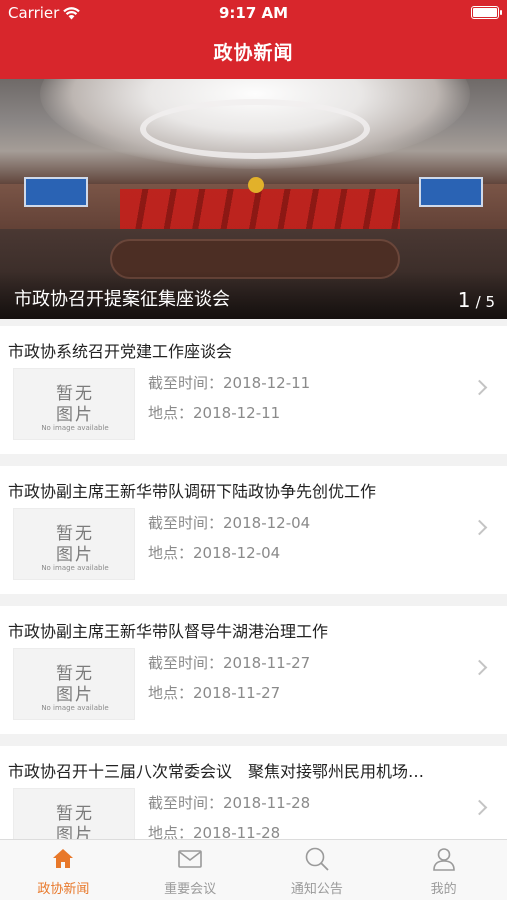 Image resolution: width=507 pixels, height=900 pixels. What do you see at coordinates (63, 858) in the screenshot?
I see `home-icon` at bounding box center [63, 858].